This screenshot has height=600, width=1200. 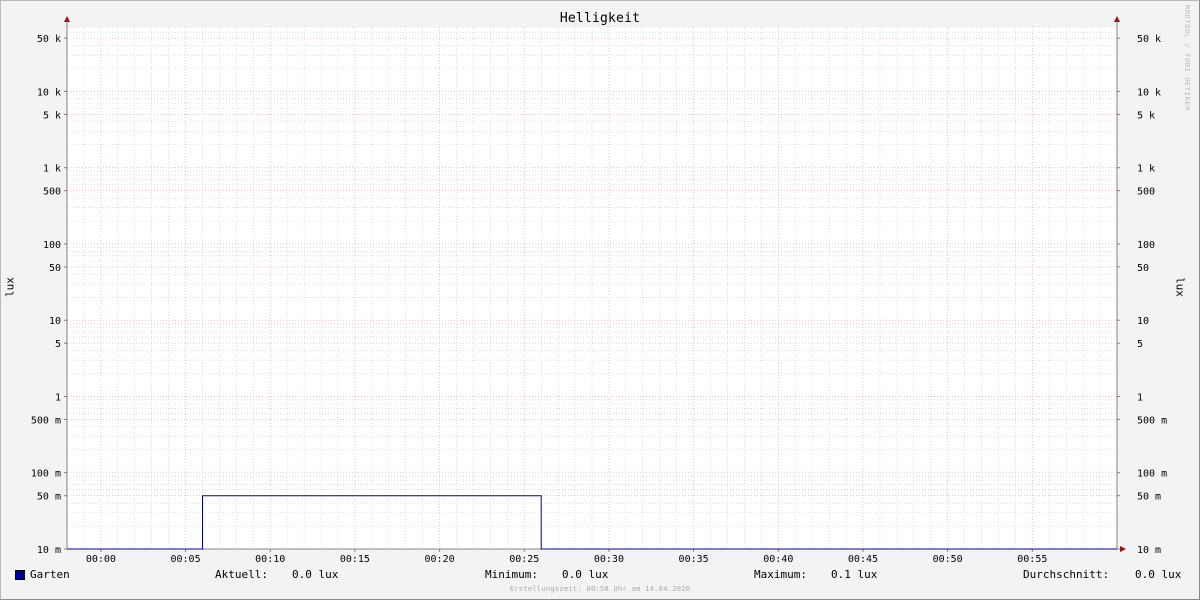 I want to click on legend-max-label: Maximum:, so click(x=780, y=574).